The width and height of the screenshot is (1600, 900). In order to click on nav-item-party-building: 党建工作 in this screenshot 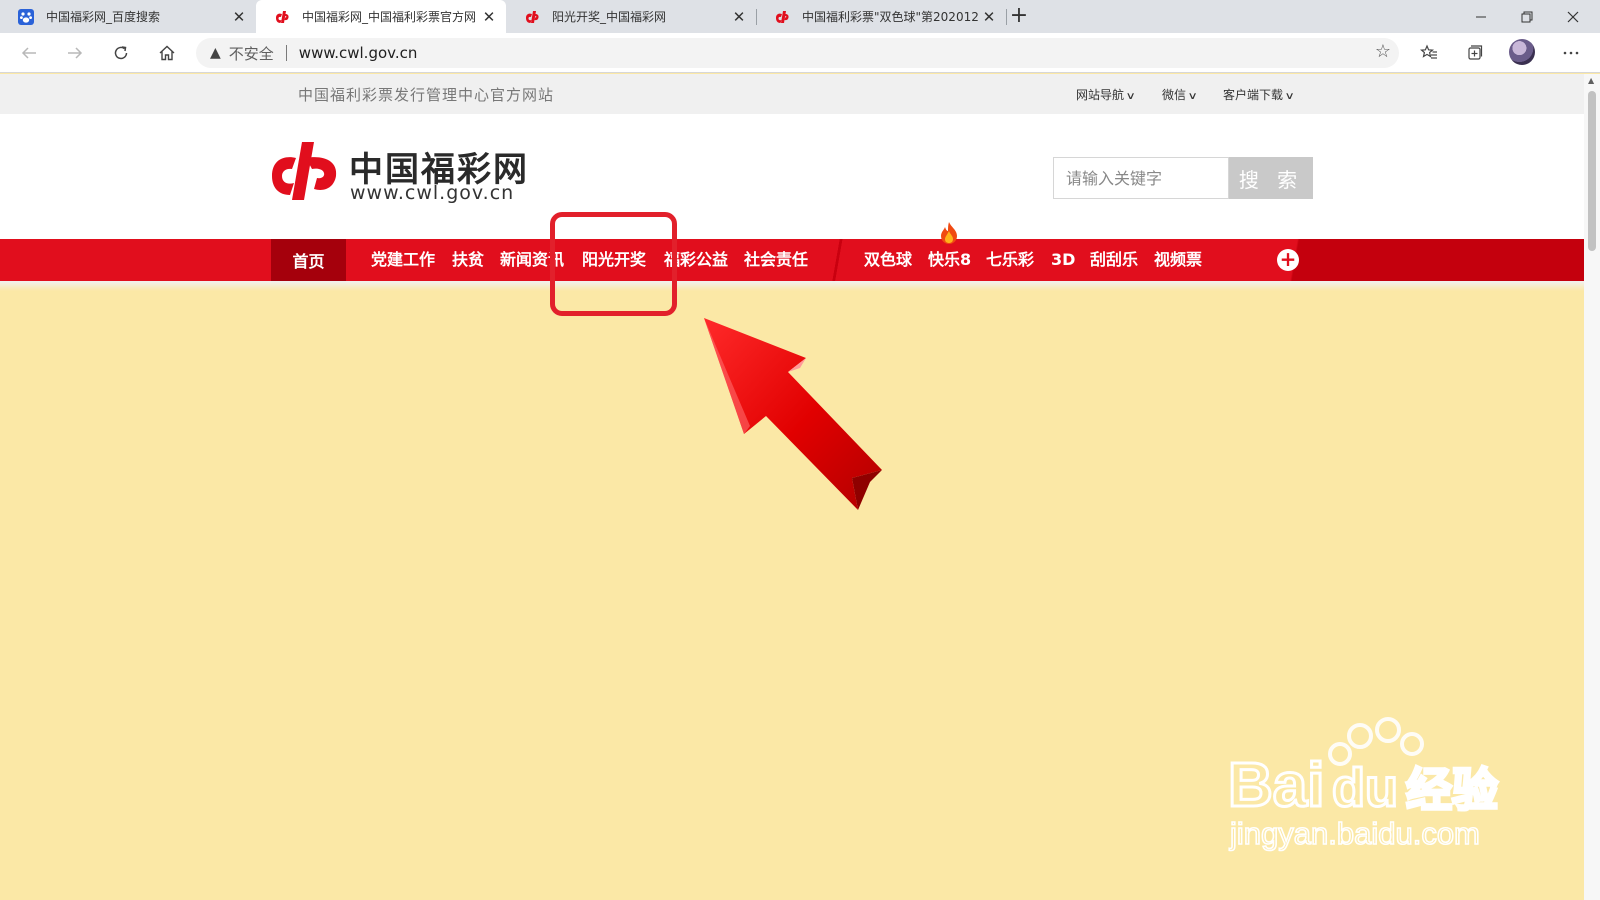, I will do `click(403, 260)`.